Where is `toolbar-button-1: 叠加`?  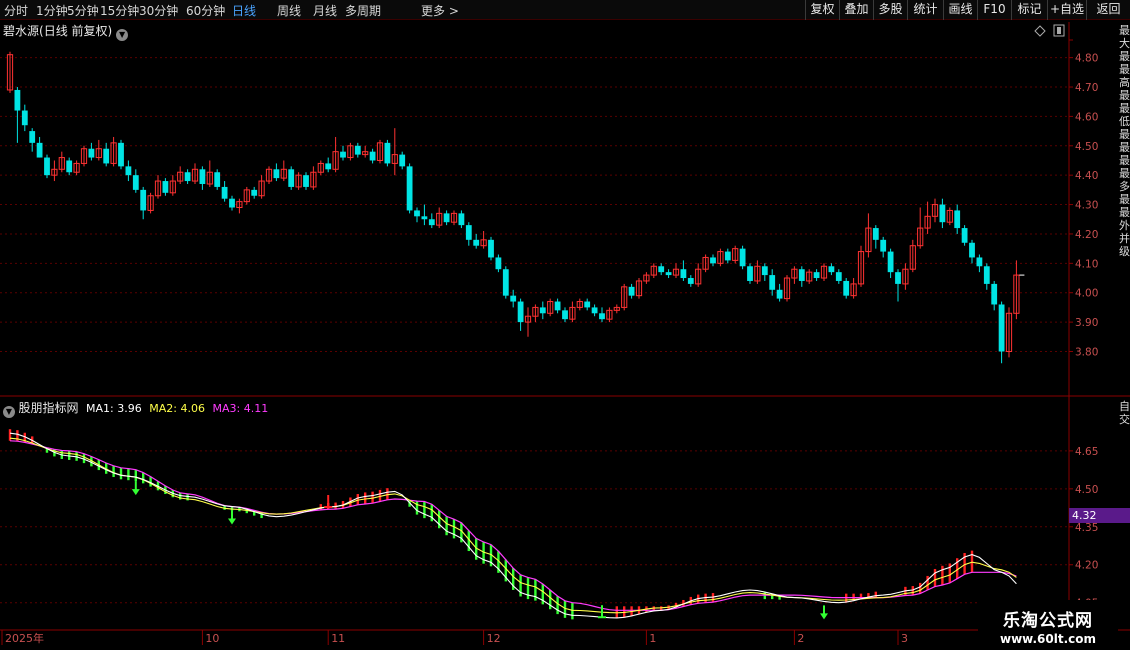 toolbar-button-1: 叠加 is located at coordinates (856, 10).